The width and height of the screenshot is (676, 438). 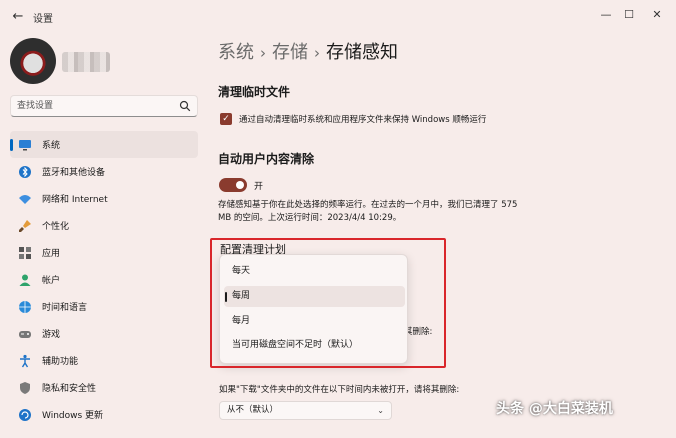 I want to click on search-box, so click(x=104, y=106).